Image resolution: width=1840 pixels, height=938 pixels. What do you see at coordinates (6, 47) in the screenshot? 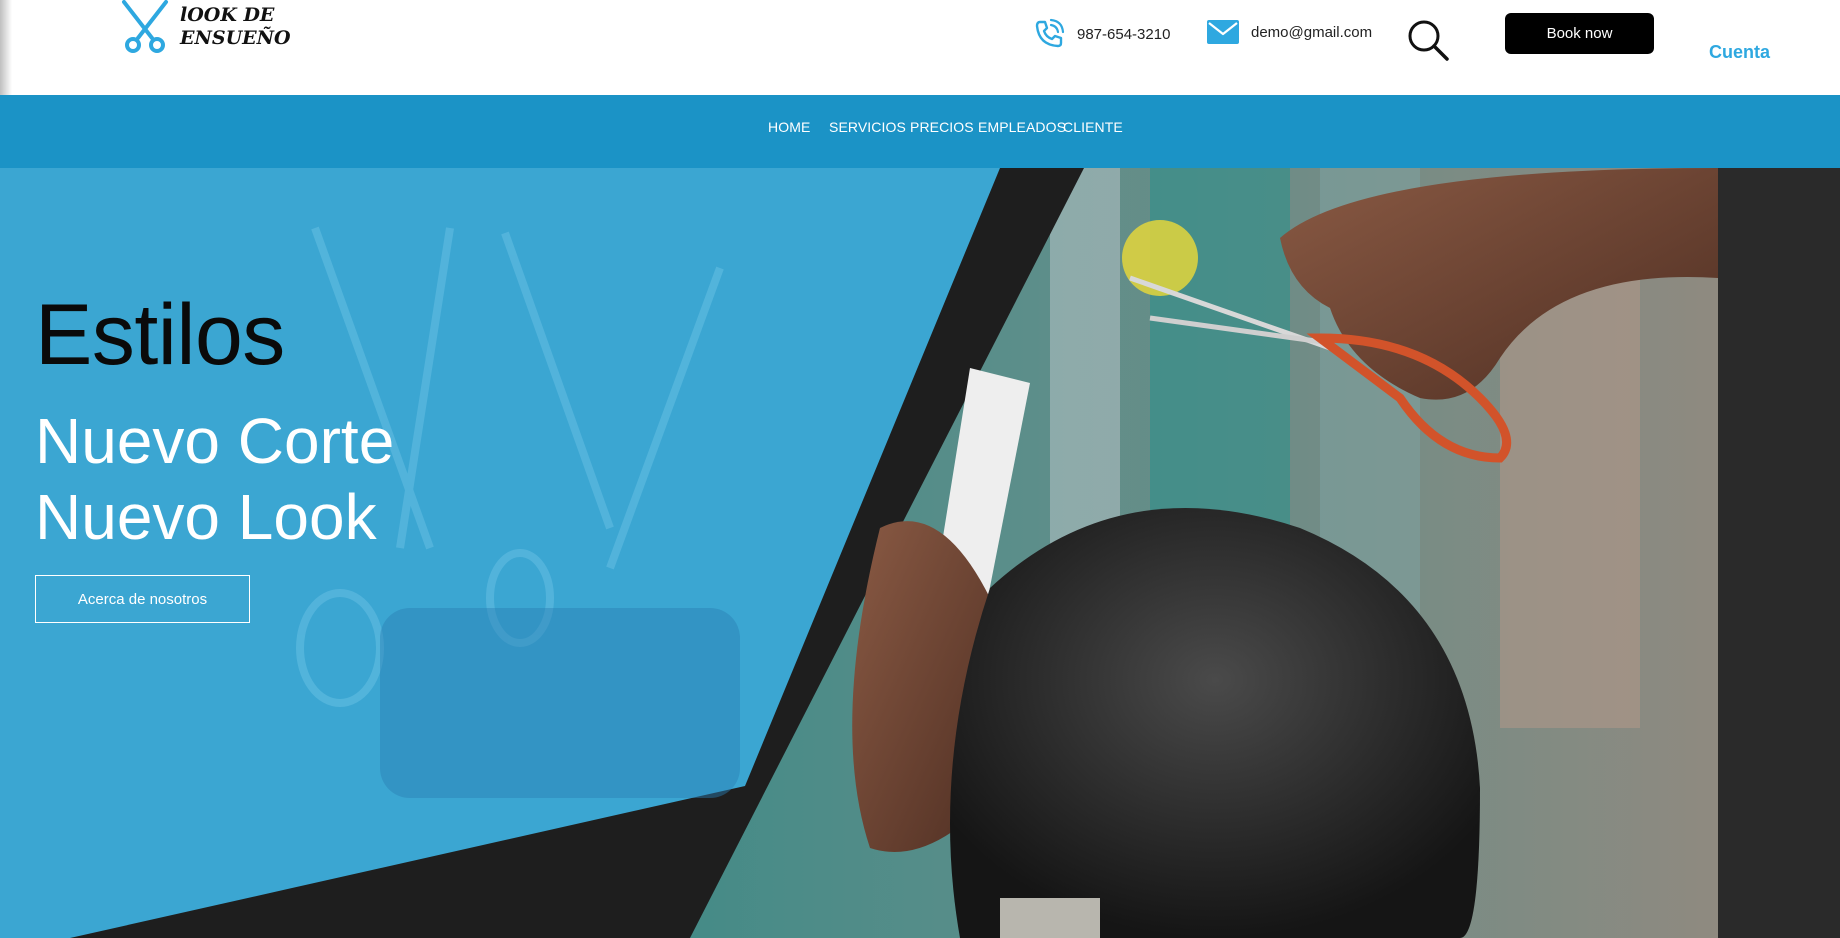
I see `left-edge-shadow` at bounding box center [6, 47].